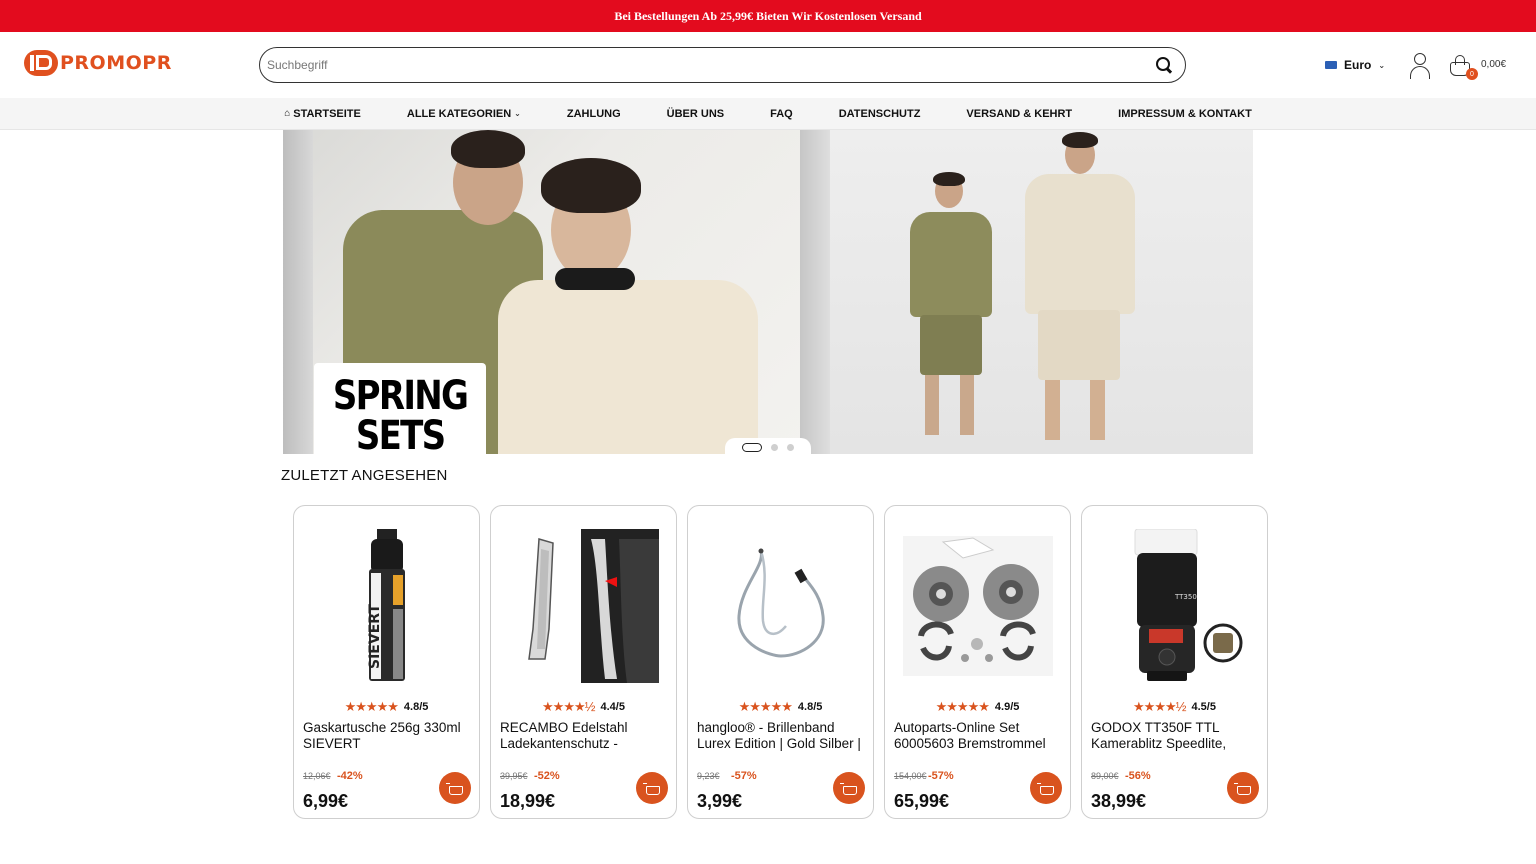  I want to click on logo-text: PROMOPR, so click(116, 63).